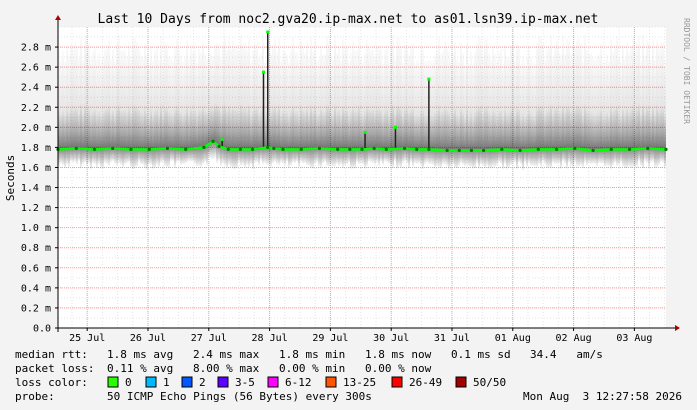 Image resolution: width=697 pixels, height=410 pixels. What do you see at coordinates (36, 288) in the screenshot?
I see `y-tick-label: 0.4 m` at bounding box center [36, 288].